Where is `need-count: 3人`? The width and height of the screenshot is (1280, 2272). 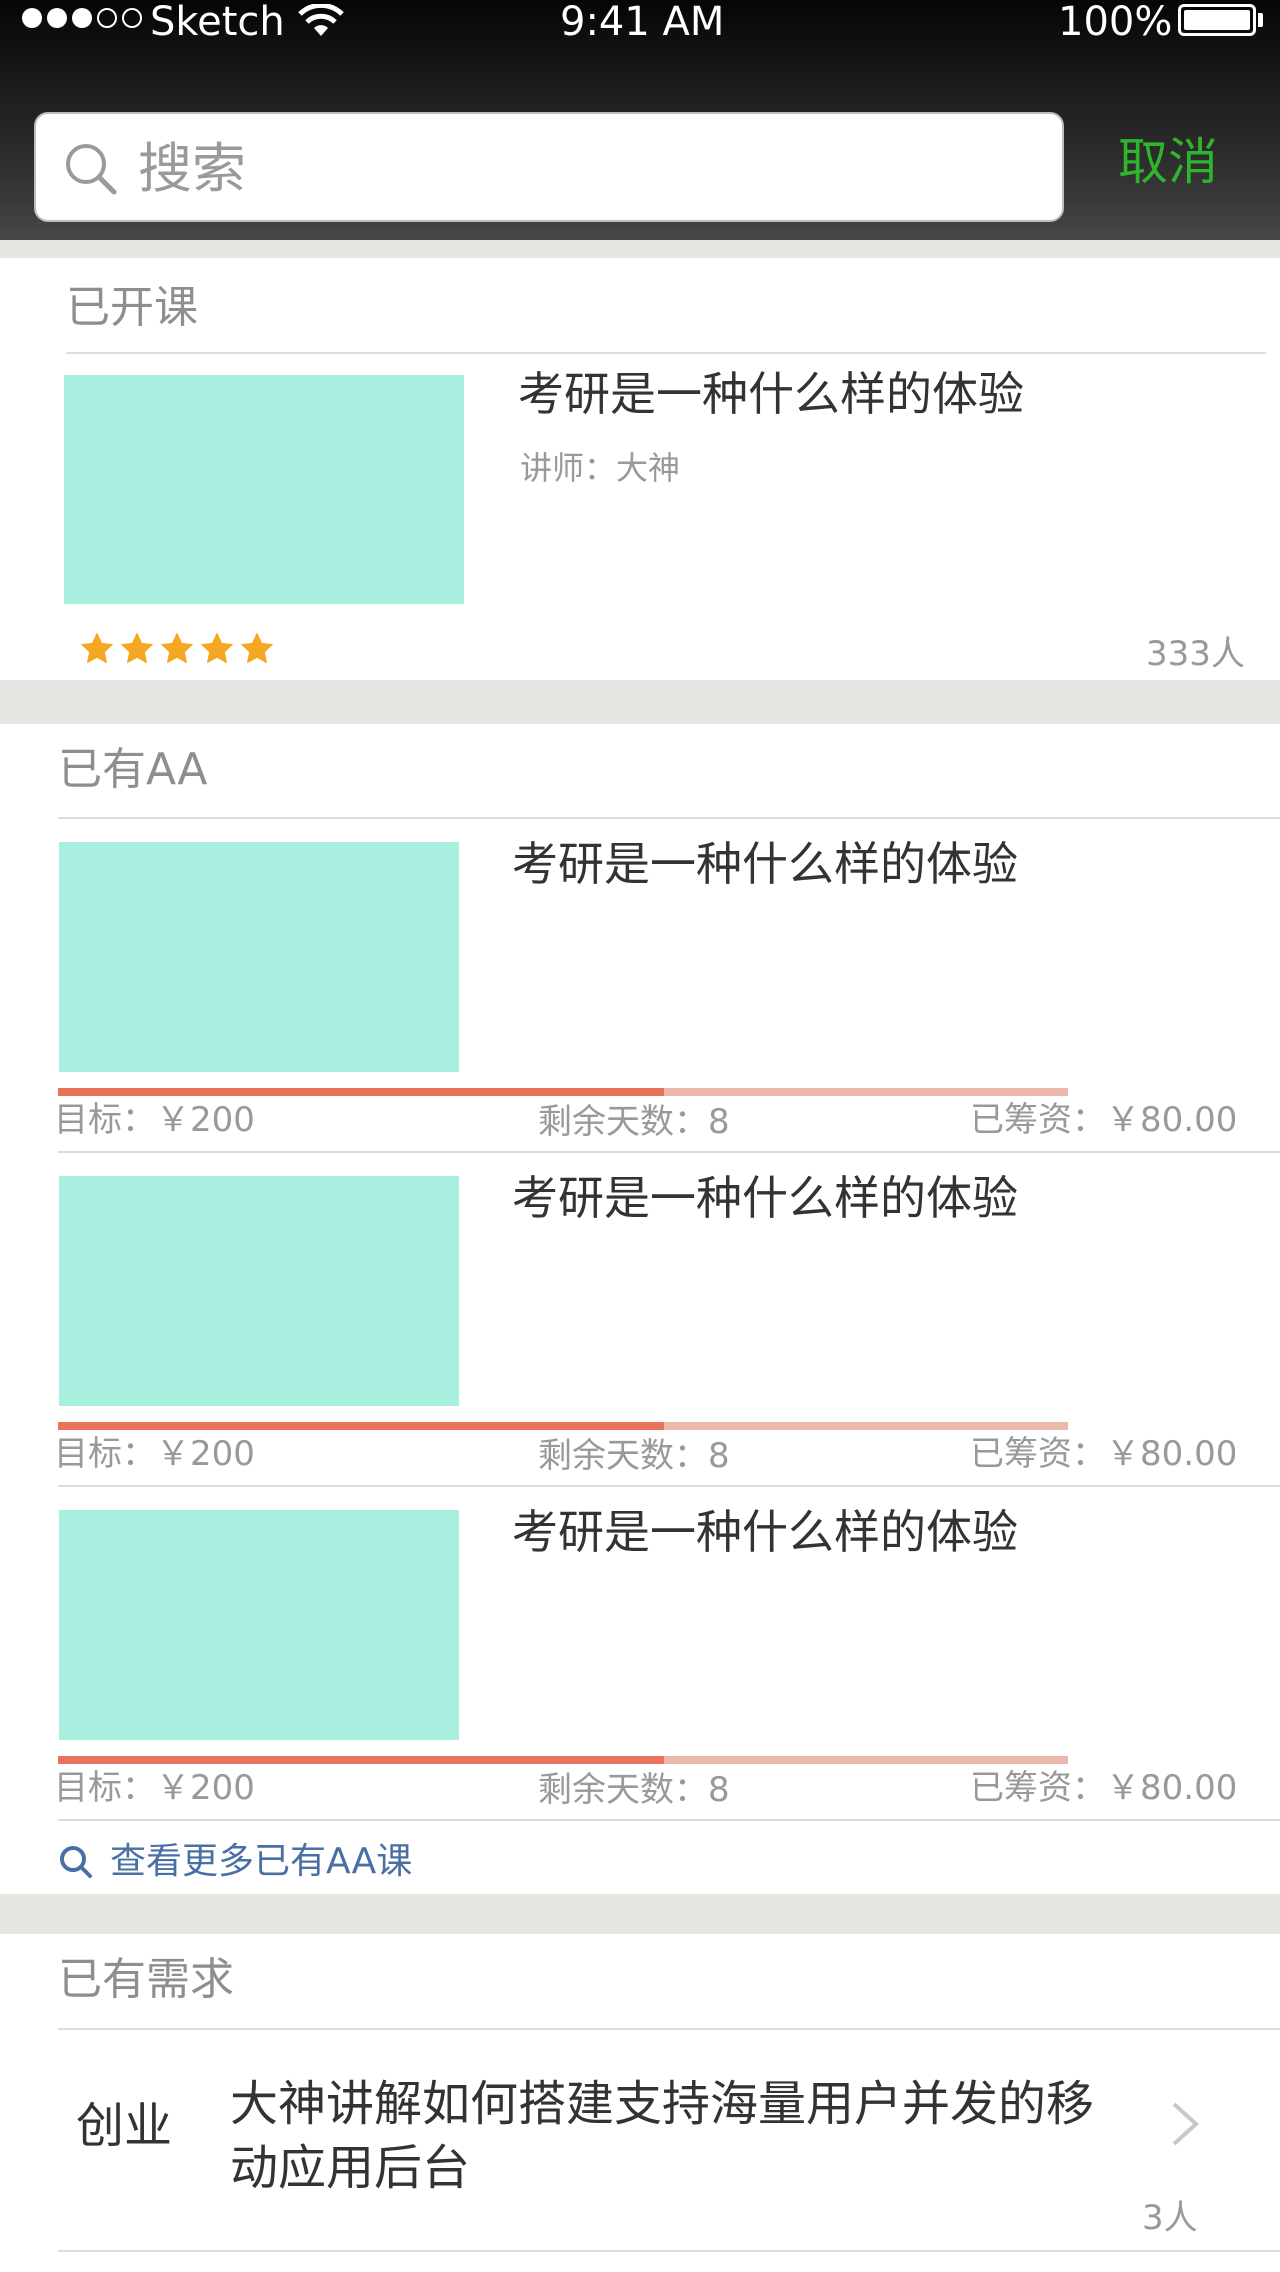 need-count: 3人 is located at coordinates (1170, 2218).